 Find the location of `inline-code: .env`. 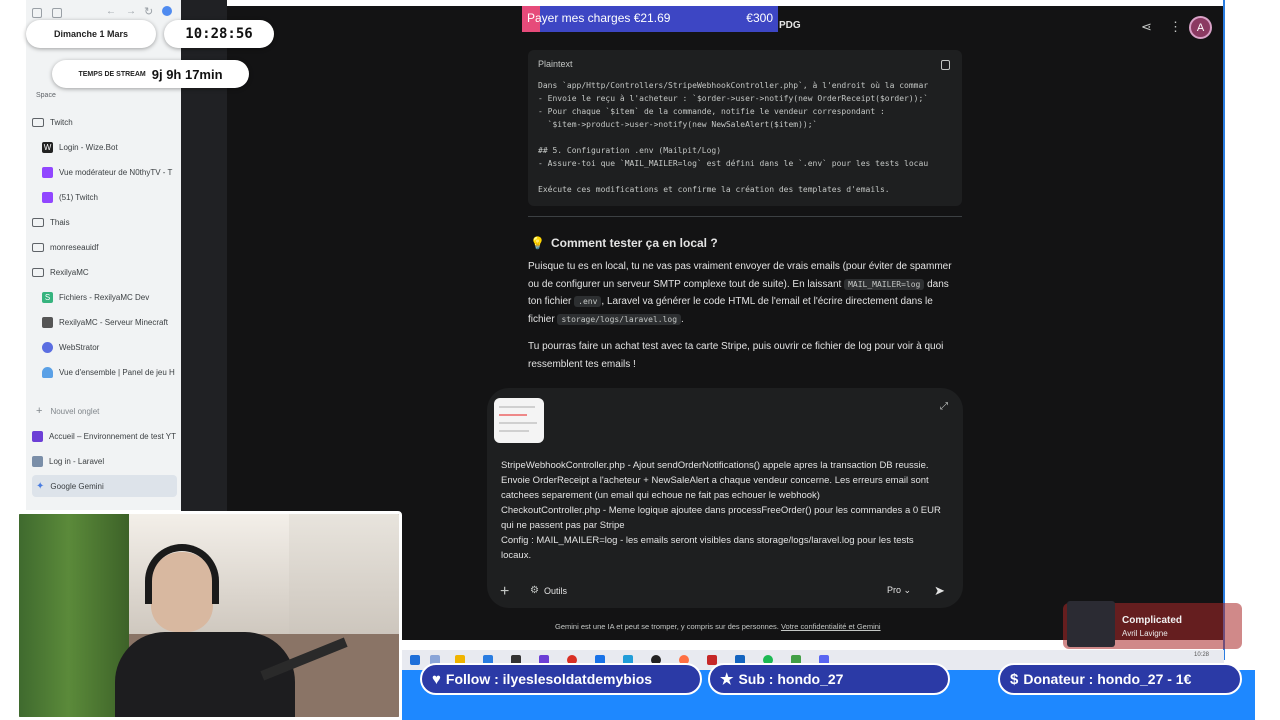

inline-code: .env is located at coordinates (588, 301).